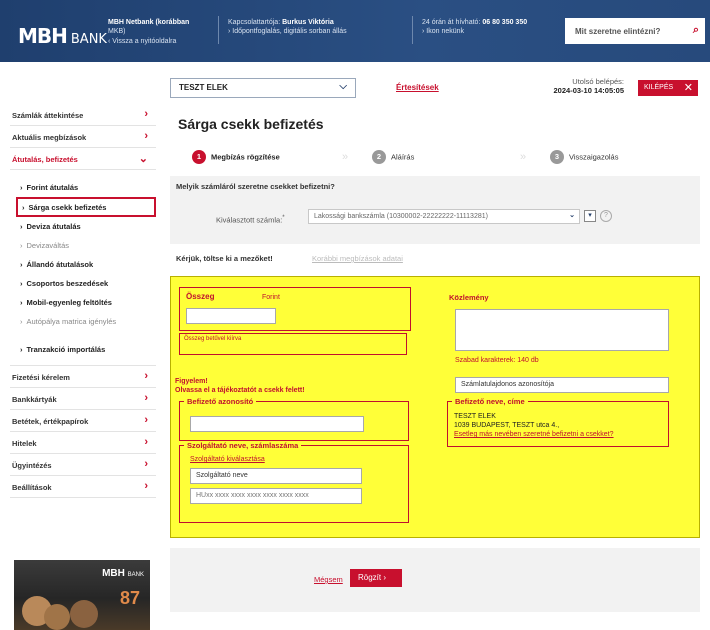 Image resolution: width=710 pixels, height=630 pixels. What do you see at coordinates (474, 31) in the screenshot?
I see `for-you-link: › Ikon nekünk` at bounding box center [474, 31].